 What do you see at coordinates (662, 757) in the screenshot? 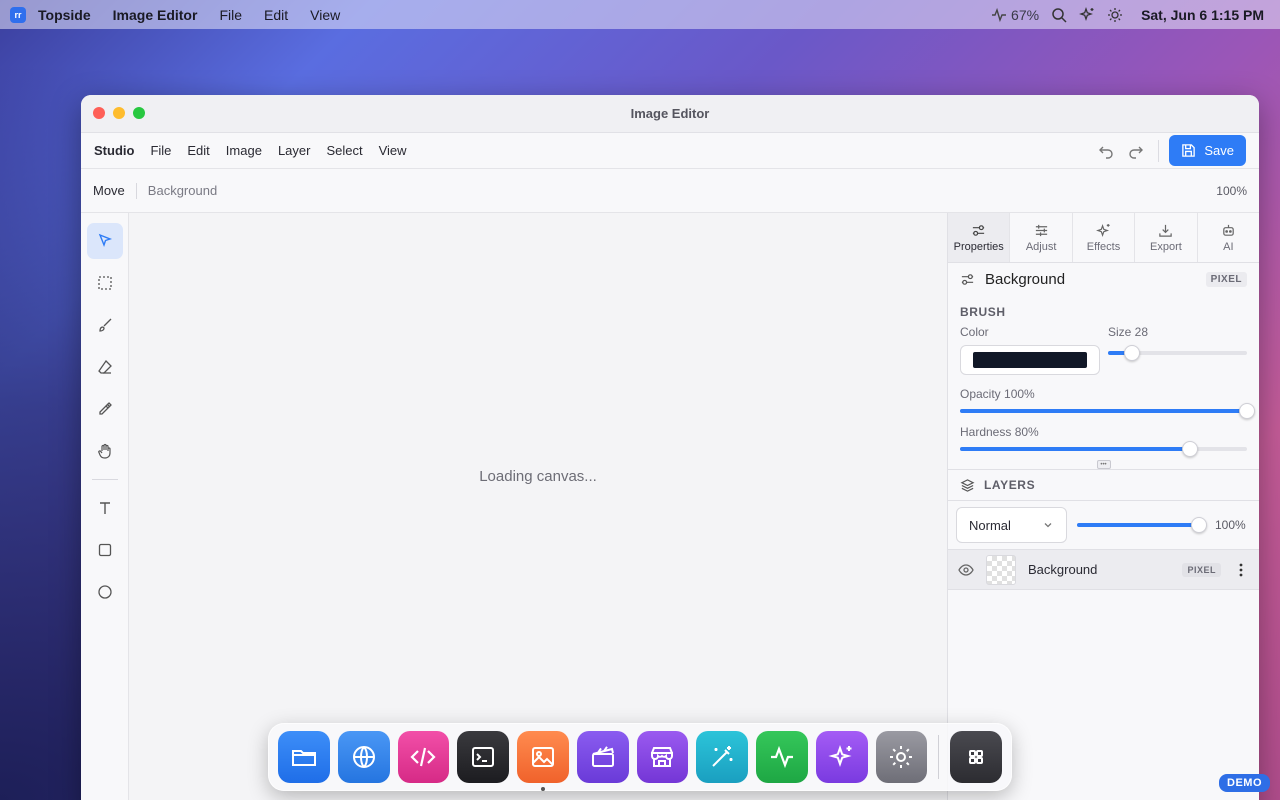
I see `dock-store` at bounding box center [662, 757].